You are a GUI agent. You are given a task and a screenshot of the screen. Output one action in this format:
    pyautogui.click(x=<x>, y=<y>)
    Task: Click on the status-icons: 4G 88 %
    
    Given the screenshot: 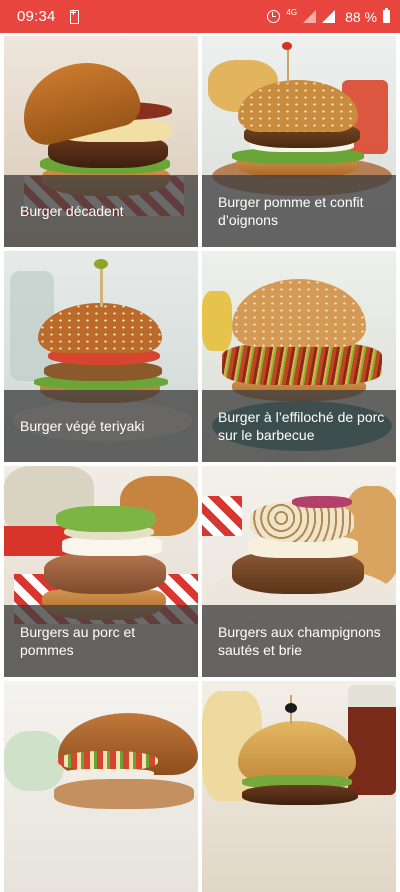 What is the action you would take?
    pyautogui.click(x=328, y=16)
    